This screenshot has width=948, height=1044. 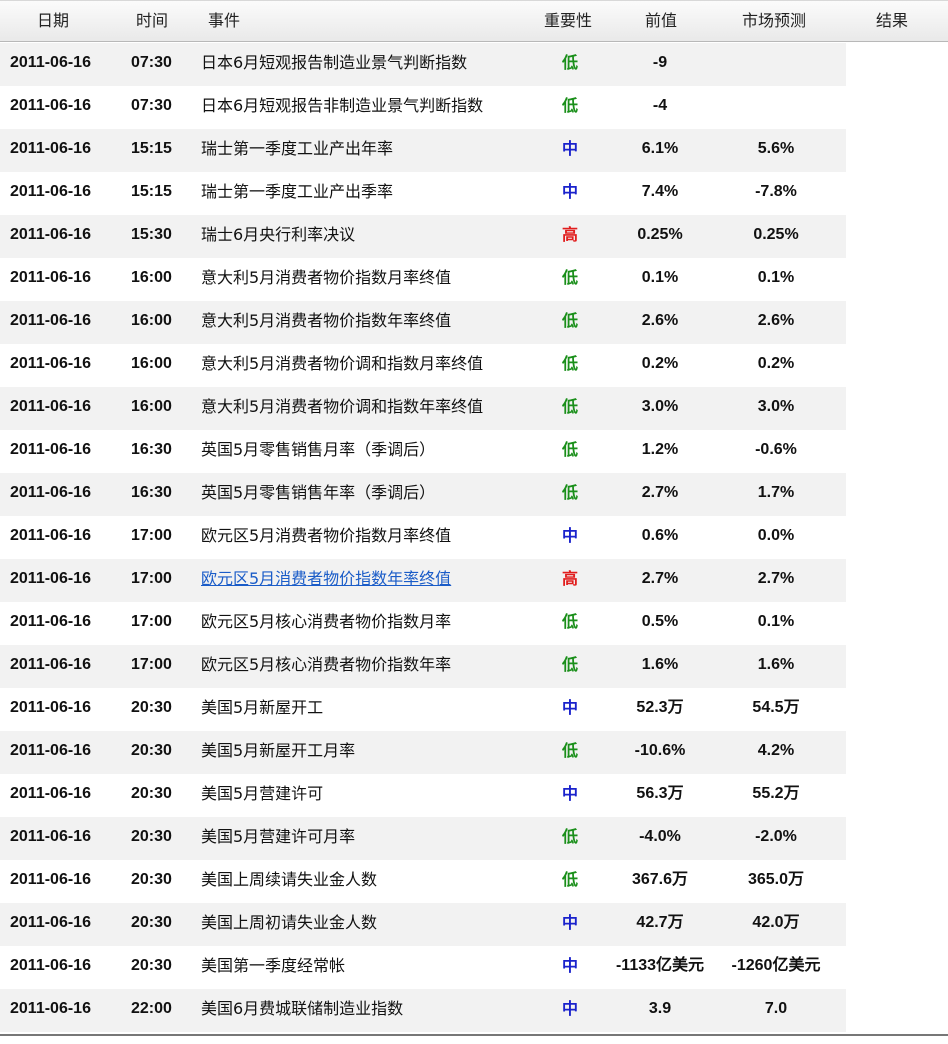 I want to click on table-row: 2011-06-16 16:00 意大利5月消费者物价指数月率终值 低 0.1% 0.1%, so click(x=423, y=279).